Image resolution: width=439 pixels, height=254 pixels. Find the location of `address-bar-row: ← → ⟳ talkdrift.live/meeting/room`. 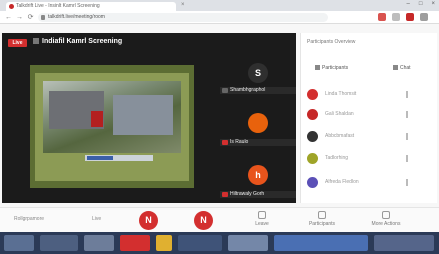

address-bar-row: ← → ⟳ talkdrift.live/meeting/room is located at coordinates (219, 17).